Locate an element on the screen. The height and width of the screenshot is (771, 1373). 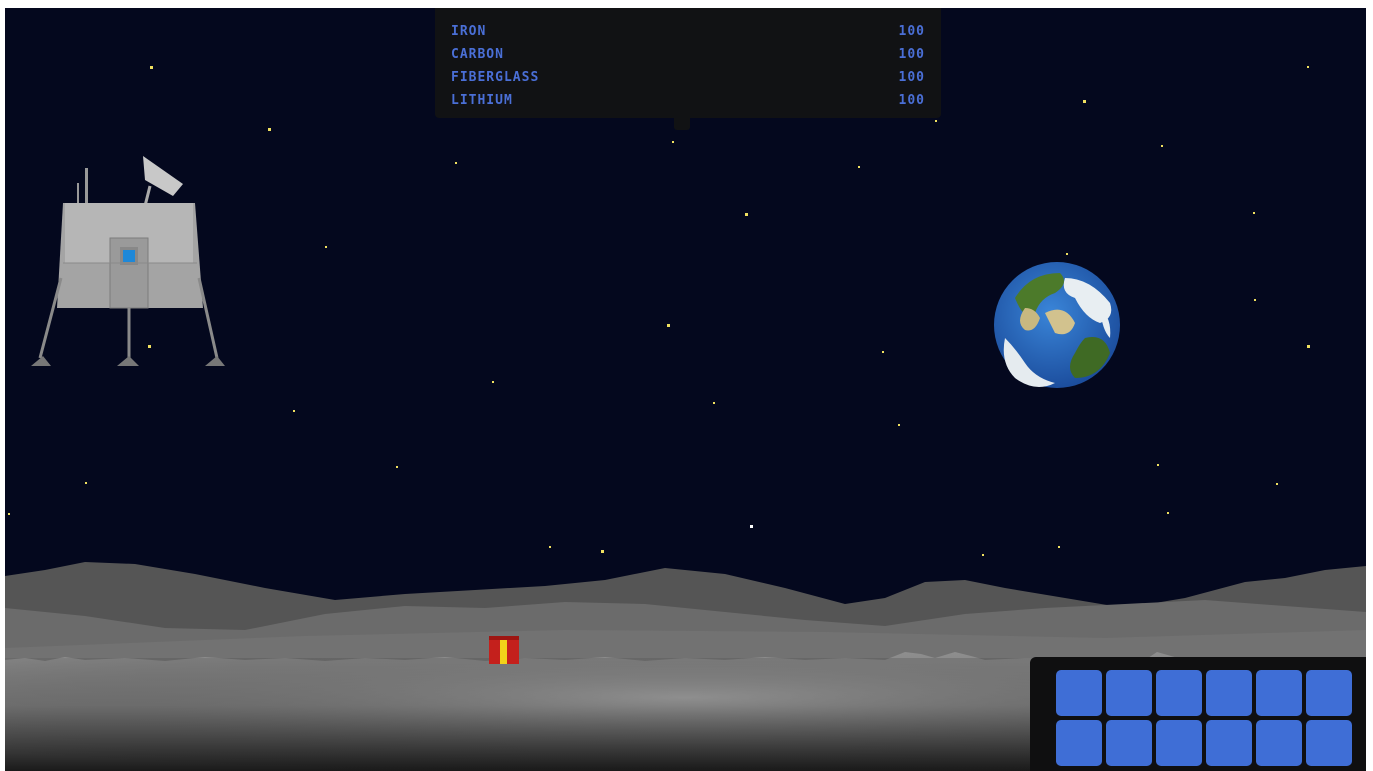
resource-name: LITHIUM is located at coordinates (482, 100).